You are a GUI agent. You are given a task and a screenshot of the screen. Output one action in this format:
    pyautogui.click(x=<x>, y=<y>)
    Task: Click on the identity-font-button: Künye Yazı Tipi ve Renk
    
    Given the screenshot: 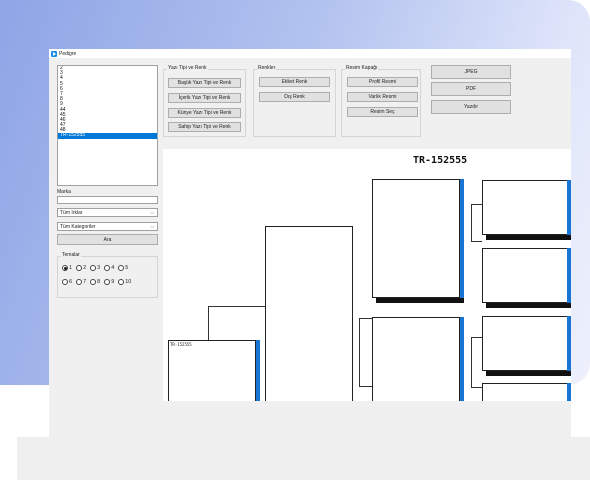 What is the action you would take?
    pyautogui.click(x=204, y=113)
    